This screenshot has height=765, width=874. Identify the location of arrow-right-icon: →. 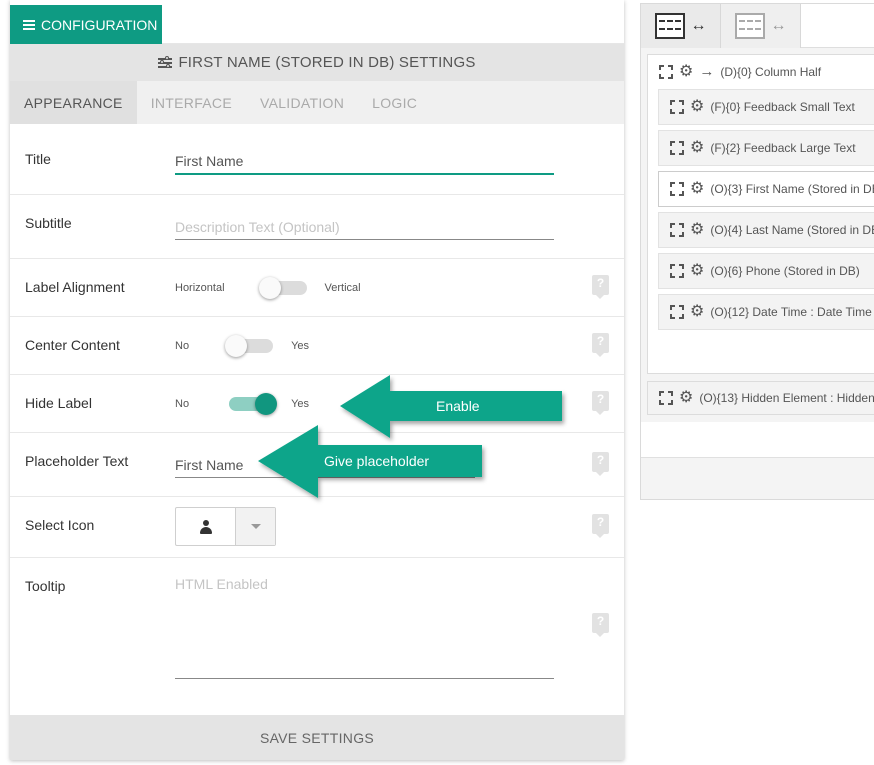
(706, 71).